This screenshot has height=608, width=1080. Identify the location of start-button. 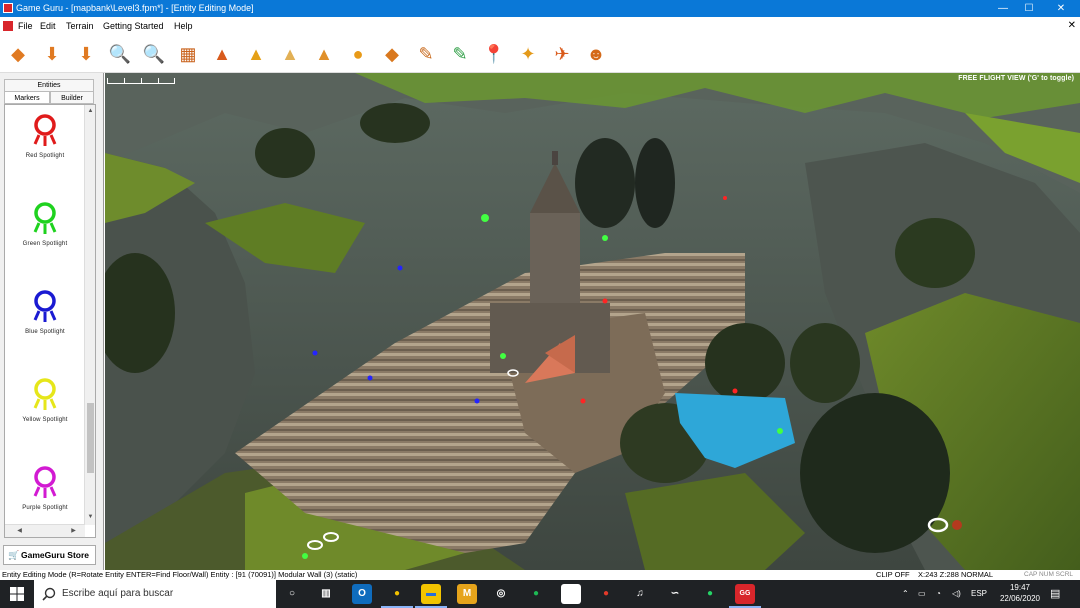
(17, 594).